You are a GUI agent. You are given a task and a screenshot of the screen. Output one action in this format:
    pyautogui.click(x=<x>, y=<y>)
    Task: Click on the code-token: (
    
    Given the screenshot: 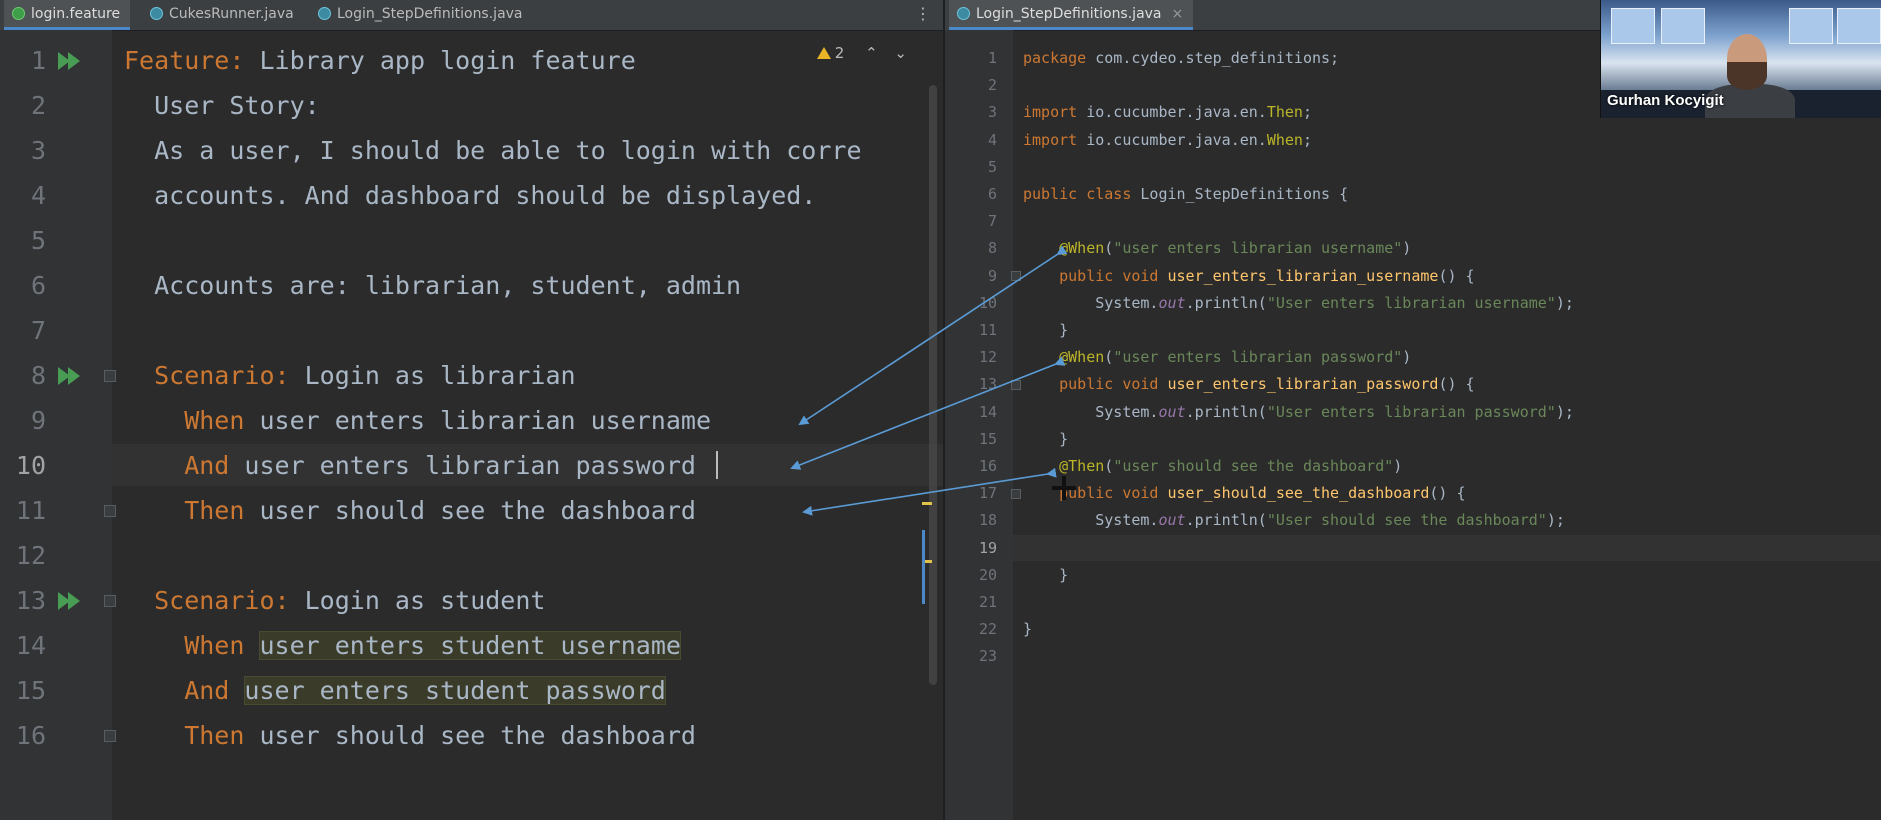 What is the action you would take?
    pyautogui.click(x=1109, y=357)
    